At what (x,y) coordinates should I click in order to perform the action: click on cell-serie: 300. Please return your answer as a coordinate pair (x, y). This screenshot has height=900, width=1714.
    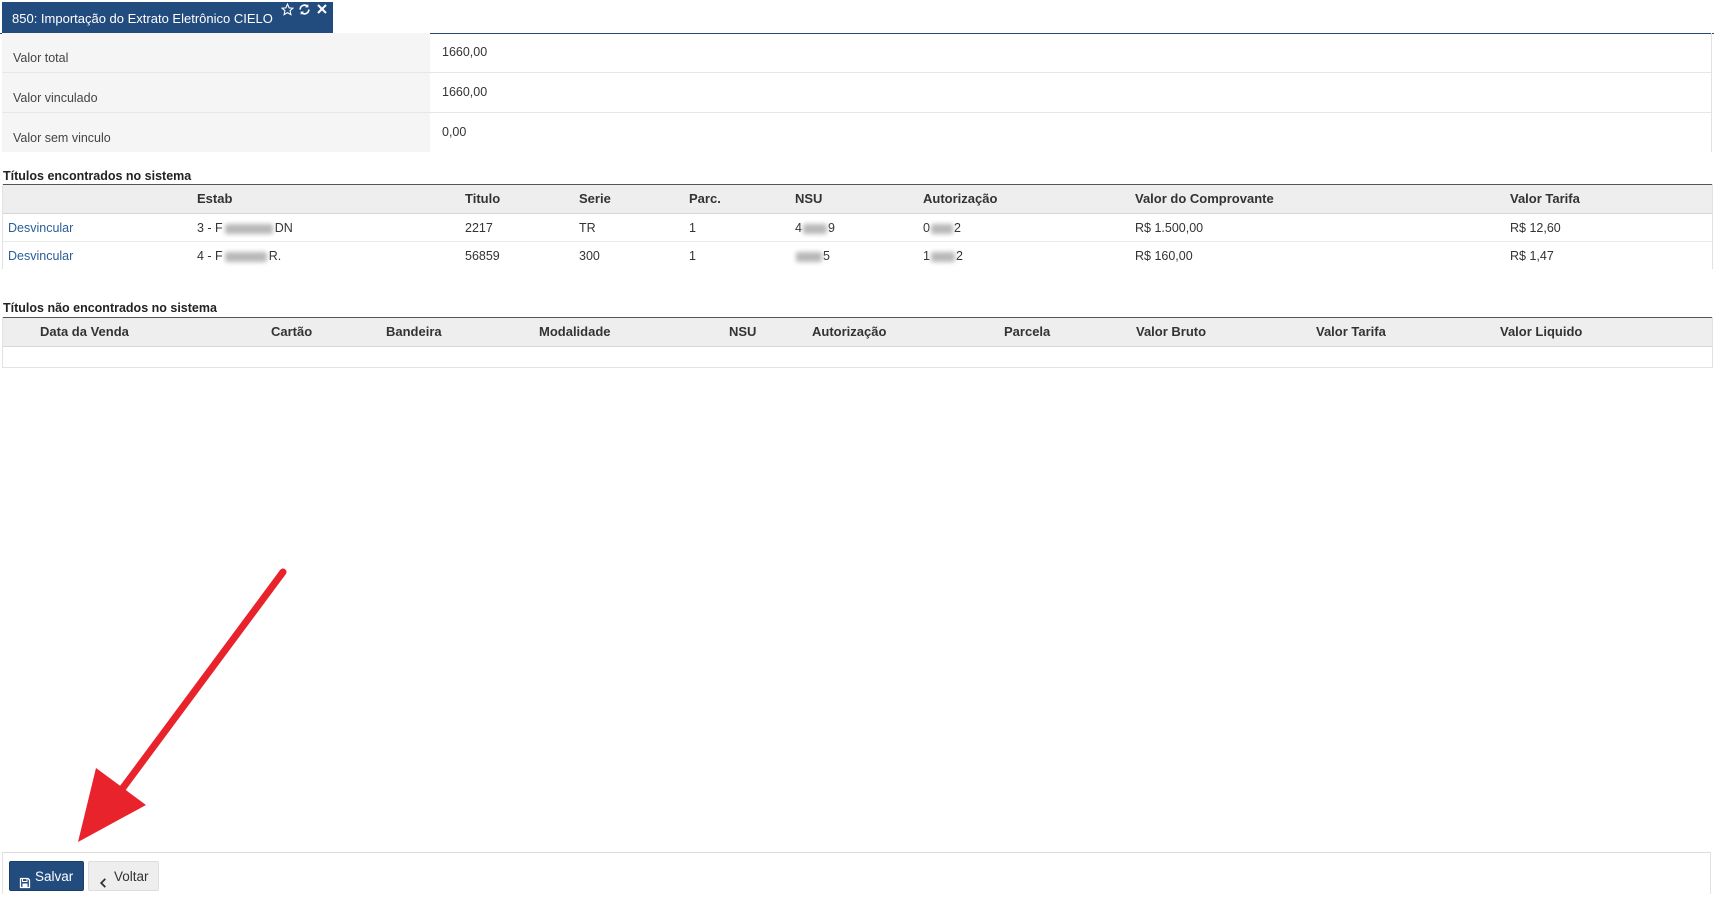
    Looking at the image, I should click on (589, 256).